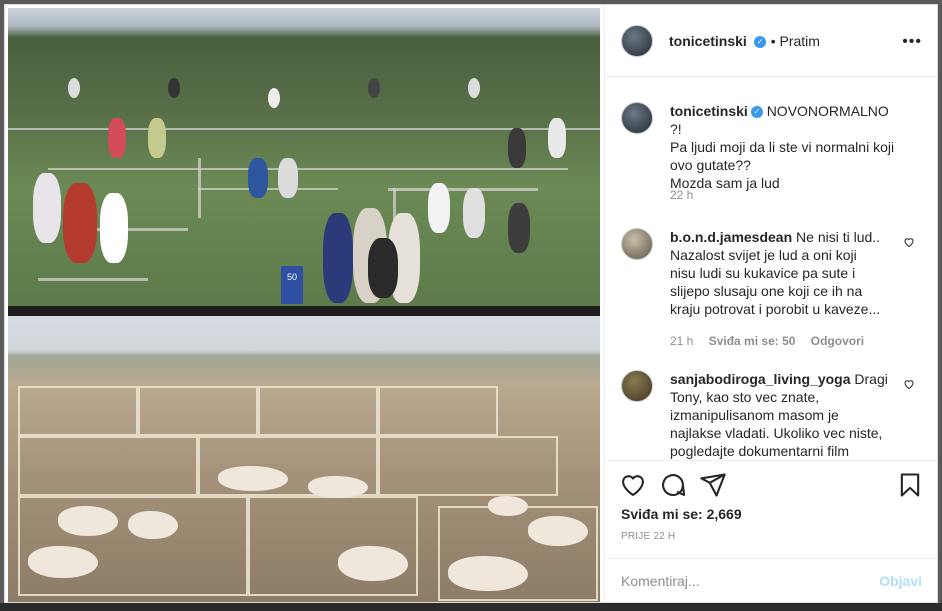  I want to click on comment-line-1: Dragi, so click(871, 379).